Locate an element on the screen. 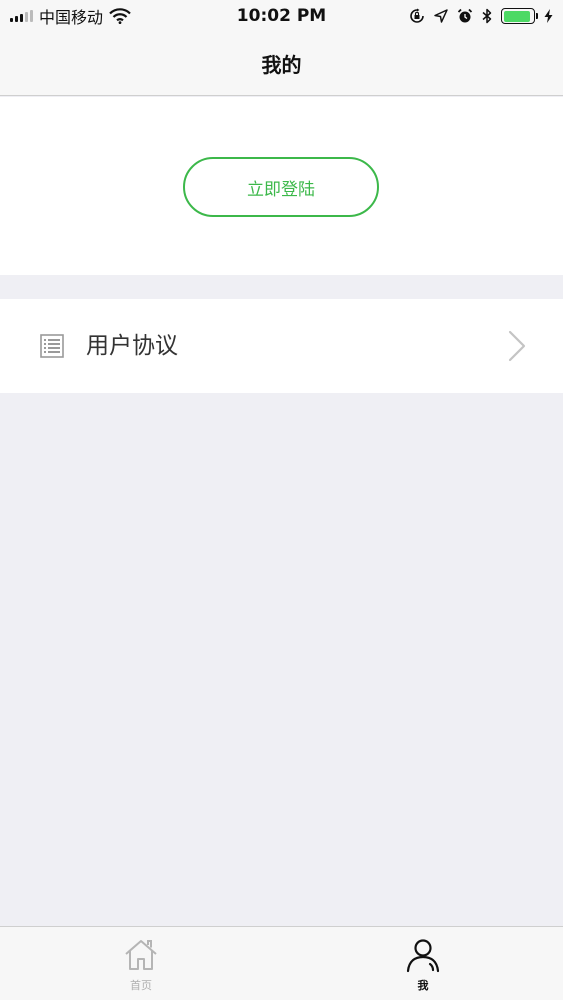 The width and height of the screenshot is (563, 1000). chevron-right-icon is located at coordinates (517, 346).